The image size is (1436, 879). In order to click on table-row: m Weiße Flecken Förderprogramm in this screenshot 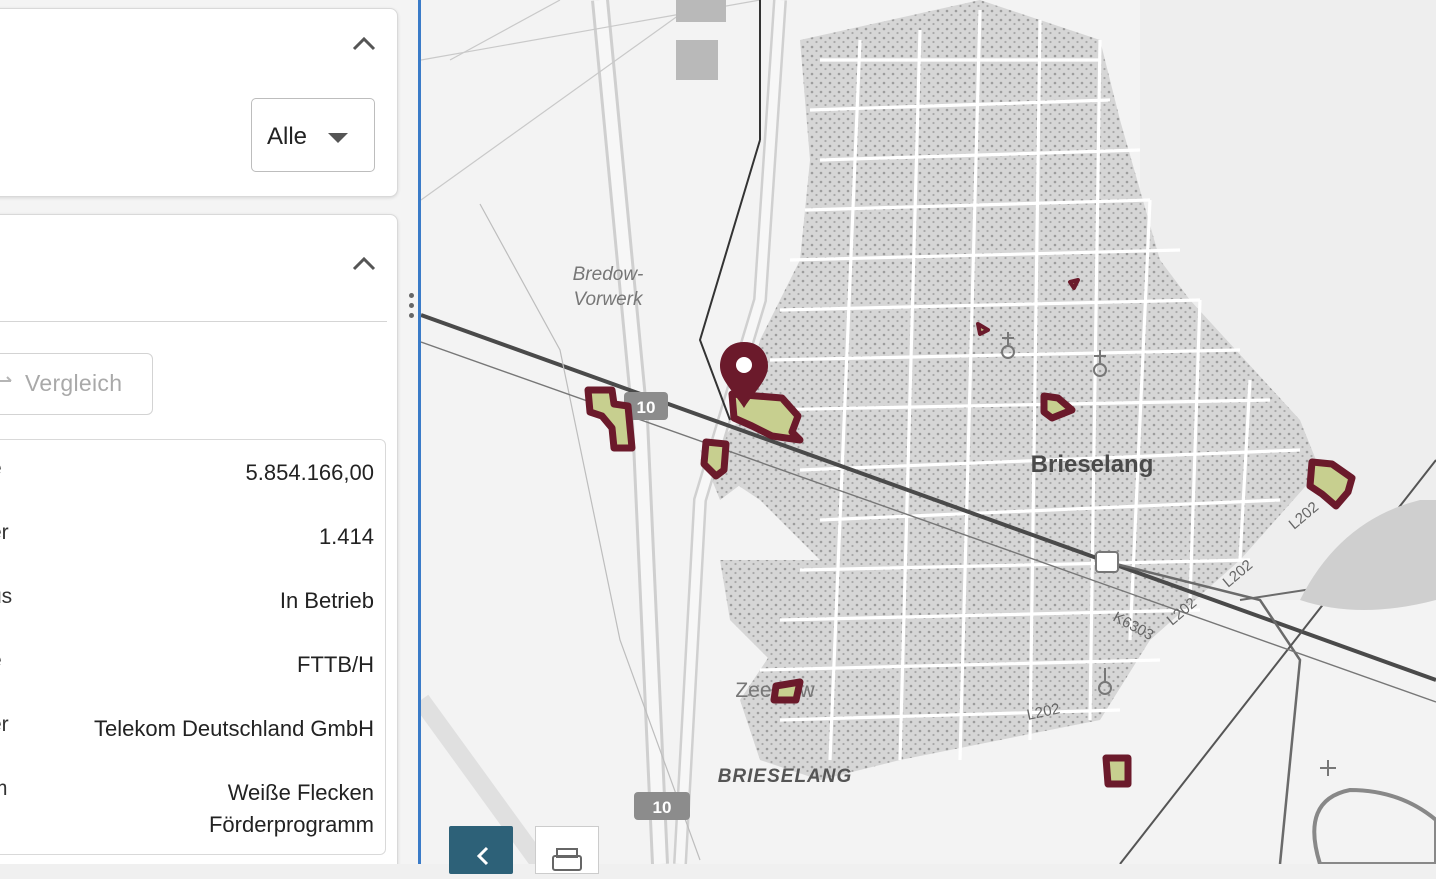, I will do `click(191, 813)`.